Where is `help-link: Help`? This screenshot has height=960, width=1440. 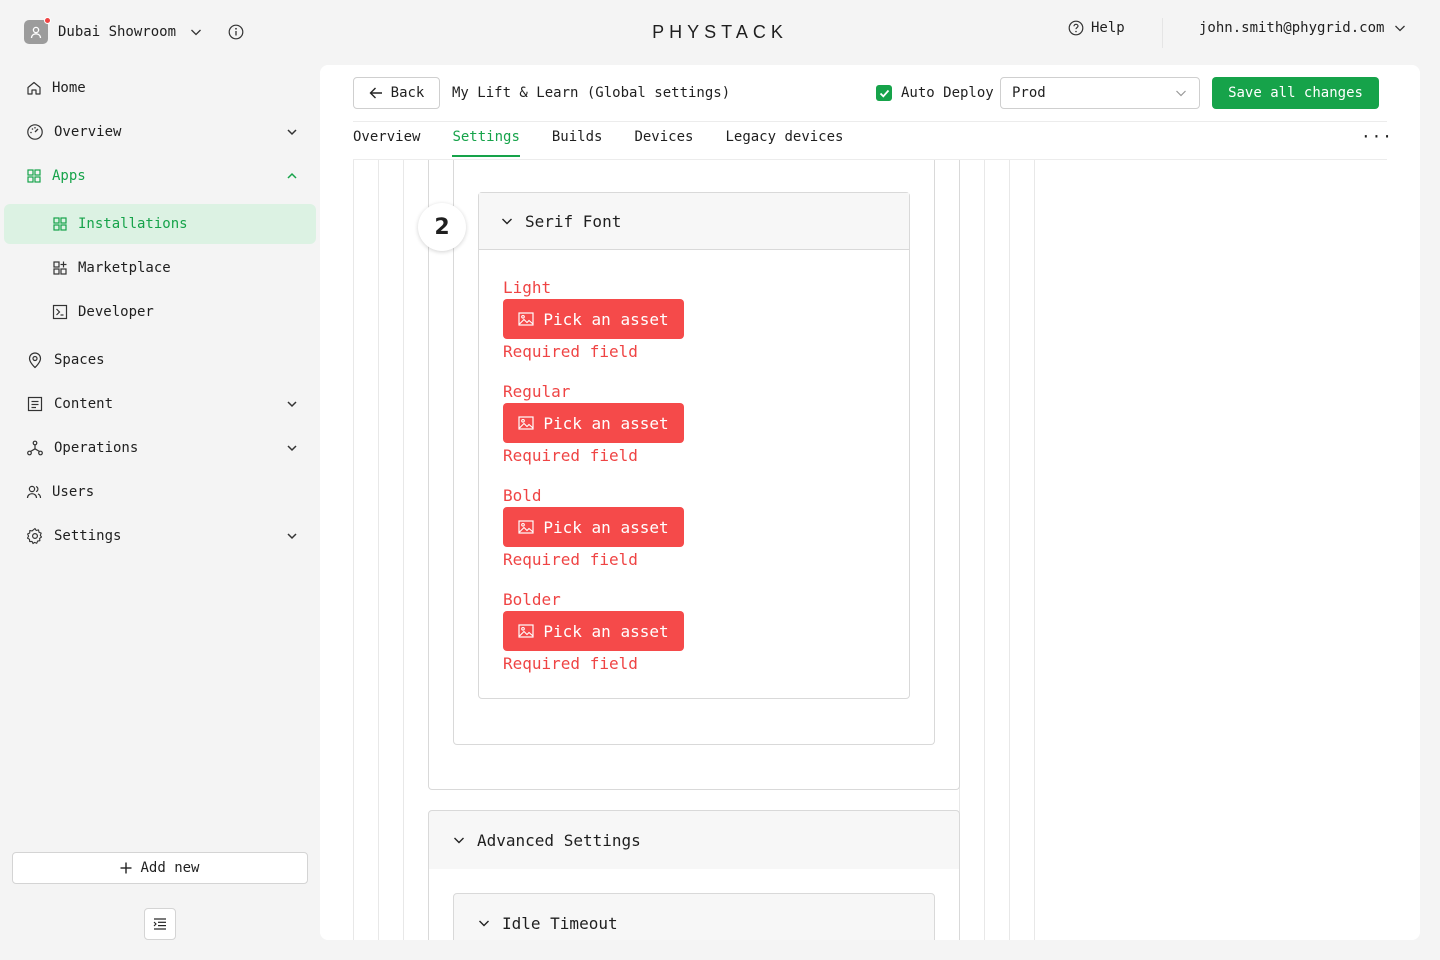 help-link: Help is located at coordinates (1096, 28).